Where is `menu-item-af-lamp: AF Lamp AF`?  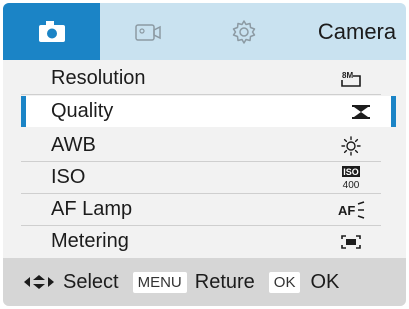
menu-item-af-lamp: AF Lamp AF is located at coordinates (201, 209).